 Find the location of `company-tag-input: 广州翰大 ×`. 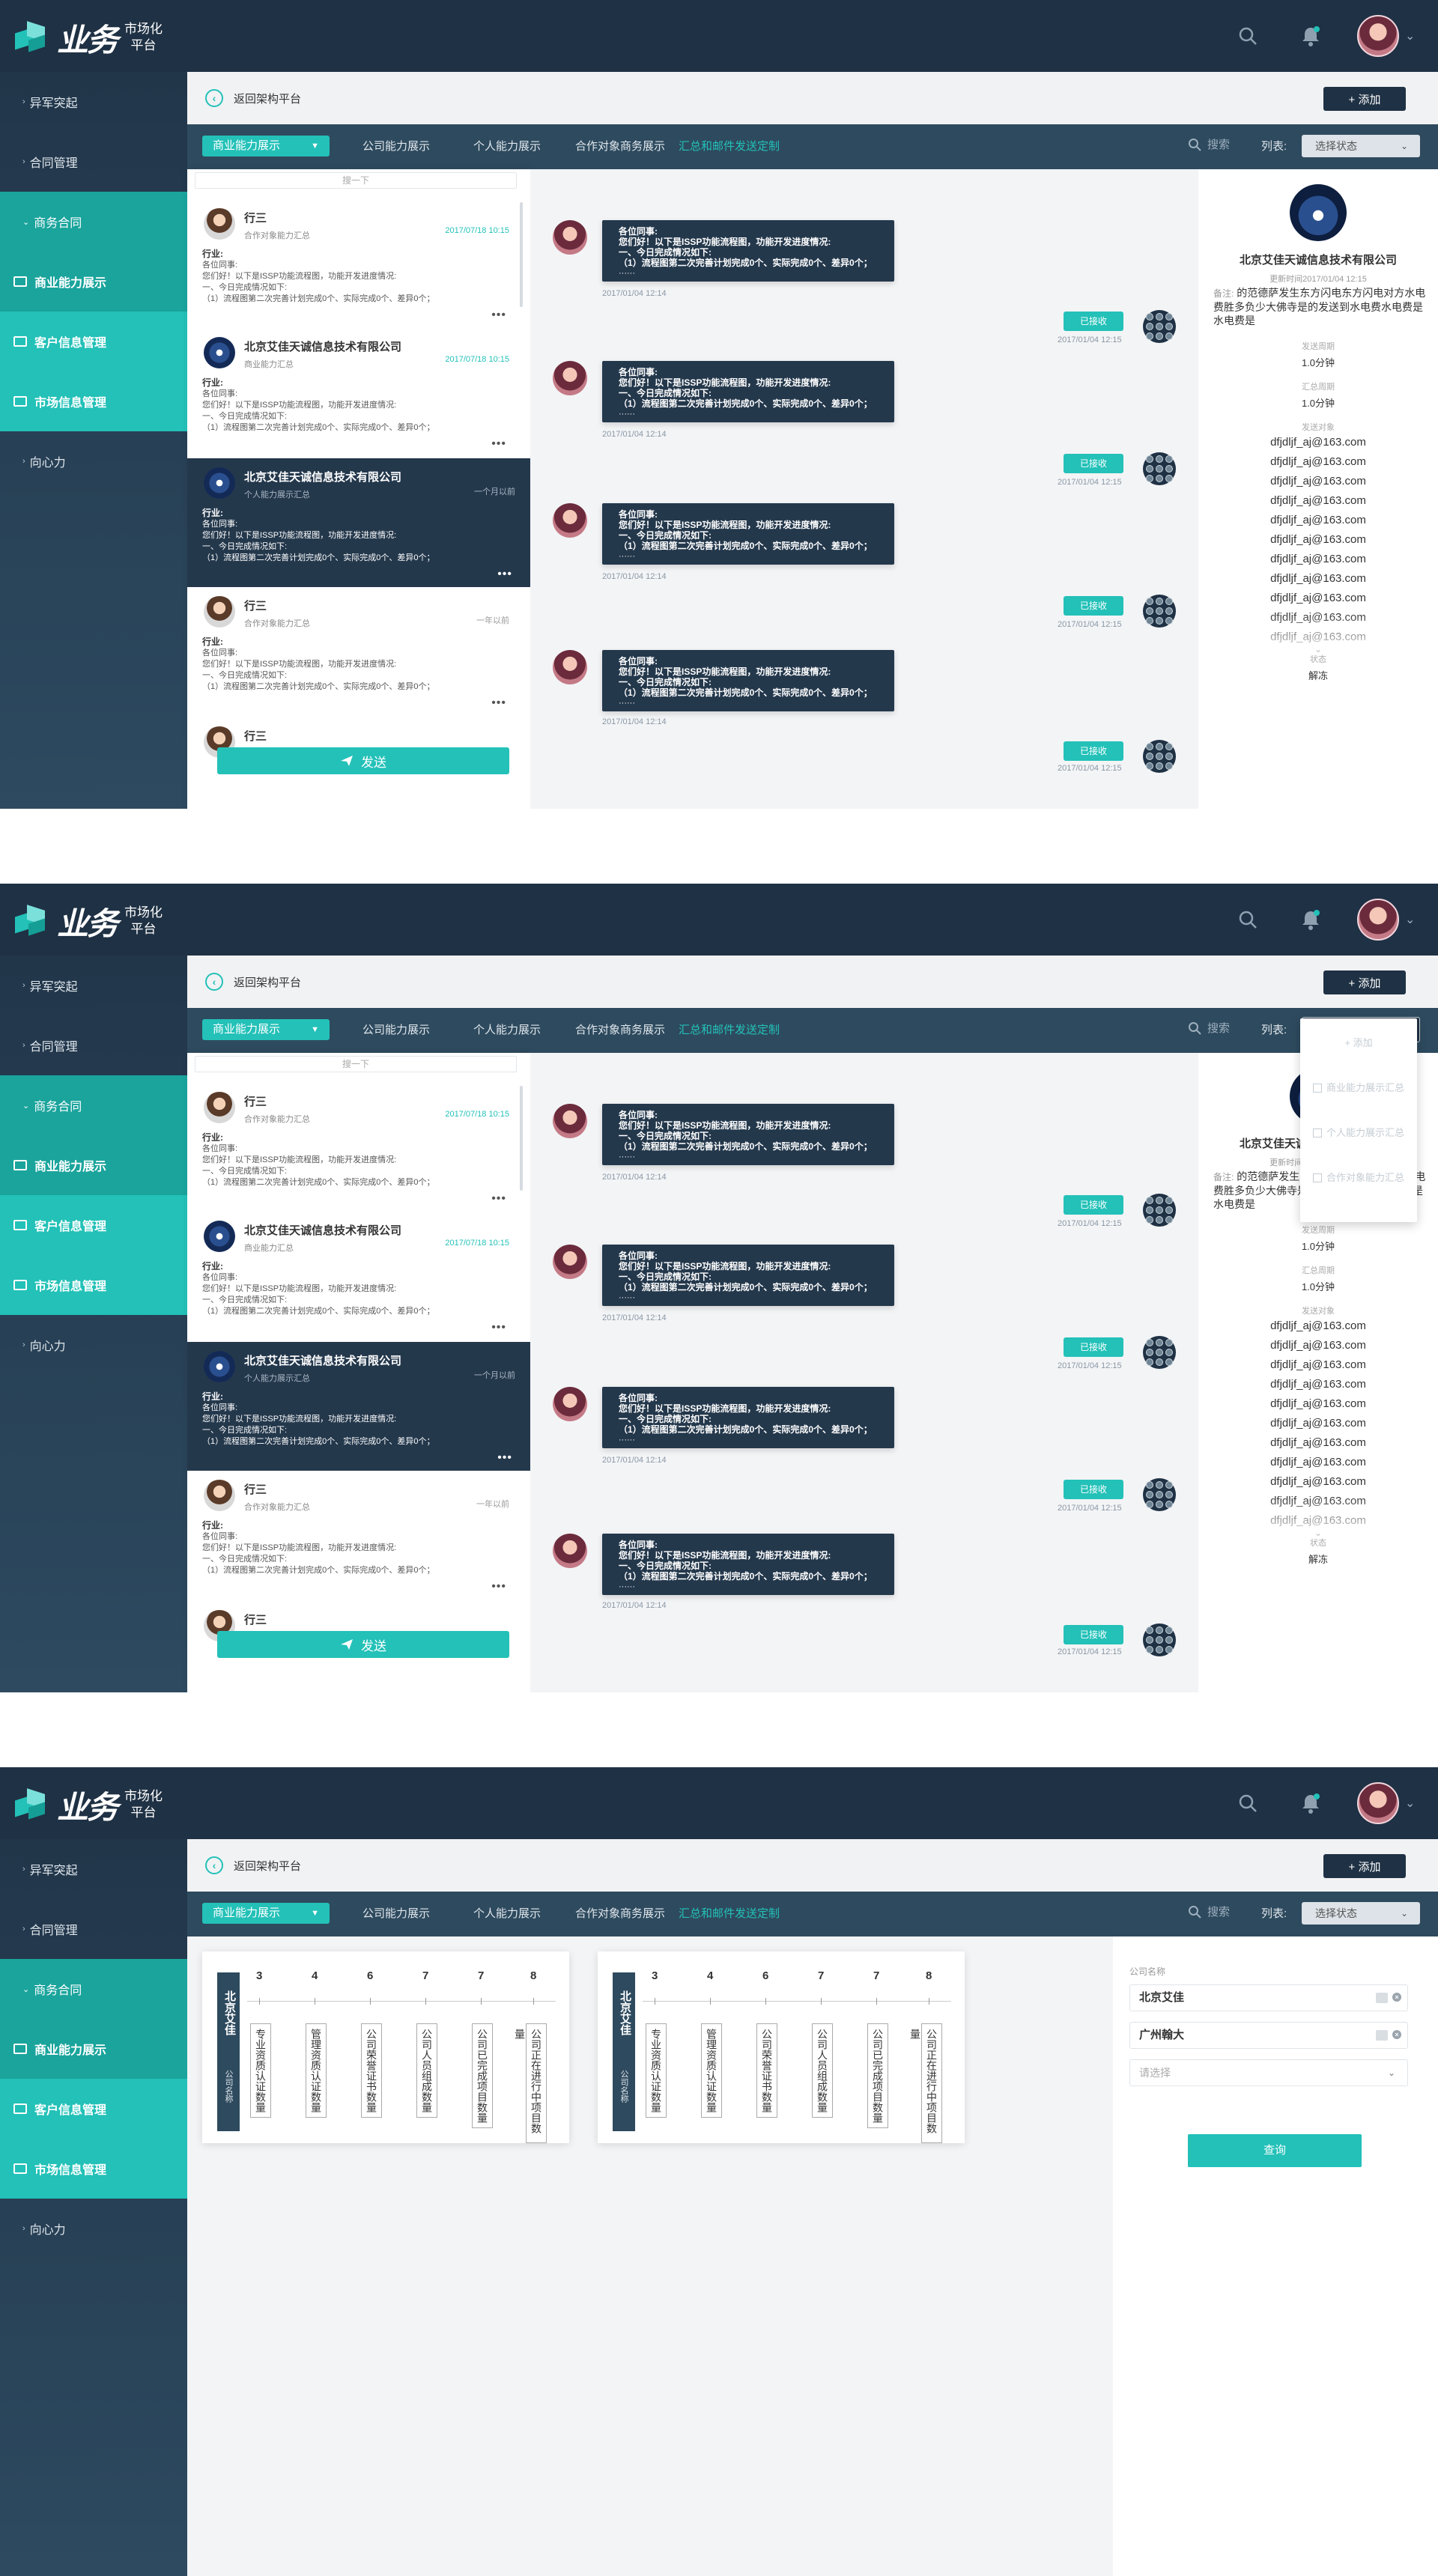

company-tag-input: 广州翰大 × is located at coordinates (1268, 2035).